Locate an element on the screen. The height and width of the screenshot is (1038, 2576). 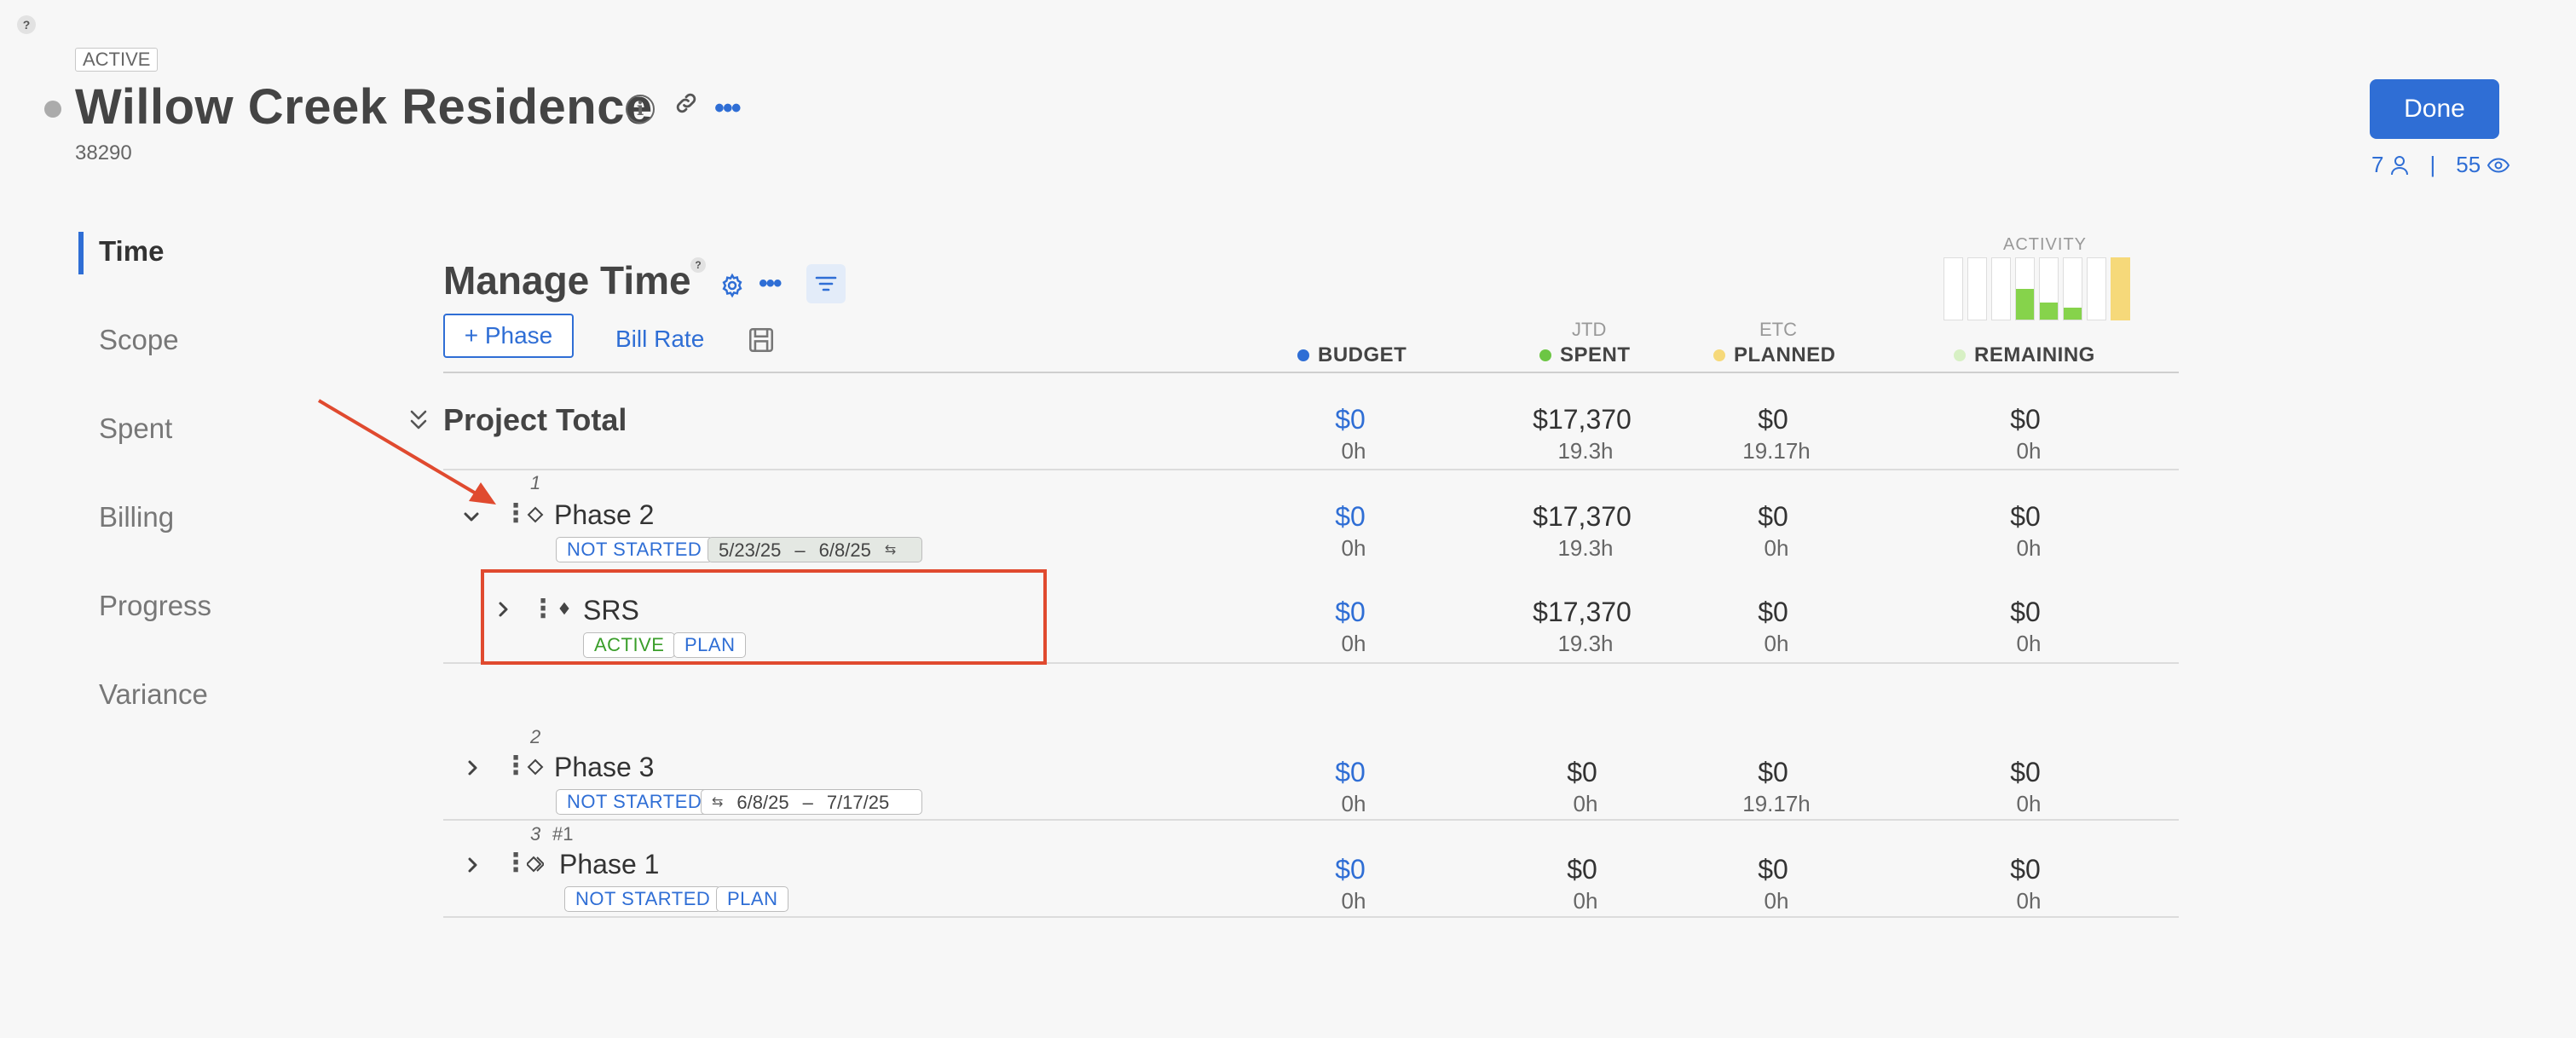
total-budget: $0 is located at coordinates (1350, 419).